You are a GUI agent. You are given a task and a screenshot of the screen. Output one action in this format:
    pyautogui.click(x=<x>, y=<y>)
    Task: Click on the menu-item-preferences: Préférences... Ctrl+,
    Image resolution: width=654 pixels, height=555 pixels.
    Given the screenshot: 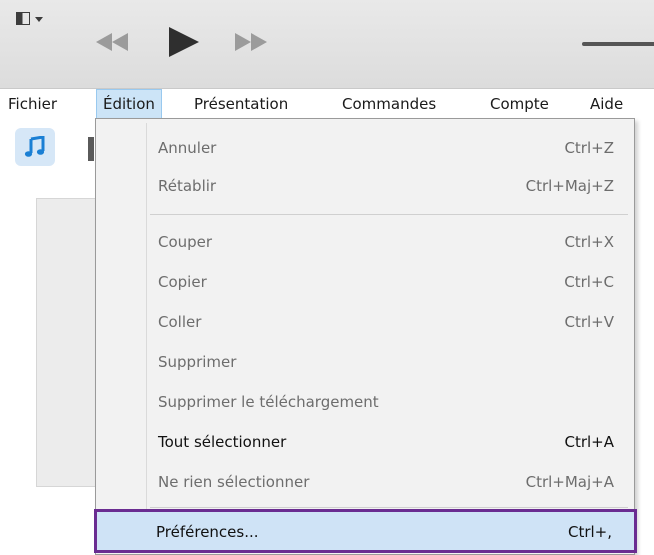 What is the action you would take?
    pyautogui.click(x=365, y=531)
    